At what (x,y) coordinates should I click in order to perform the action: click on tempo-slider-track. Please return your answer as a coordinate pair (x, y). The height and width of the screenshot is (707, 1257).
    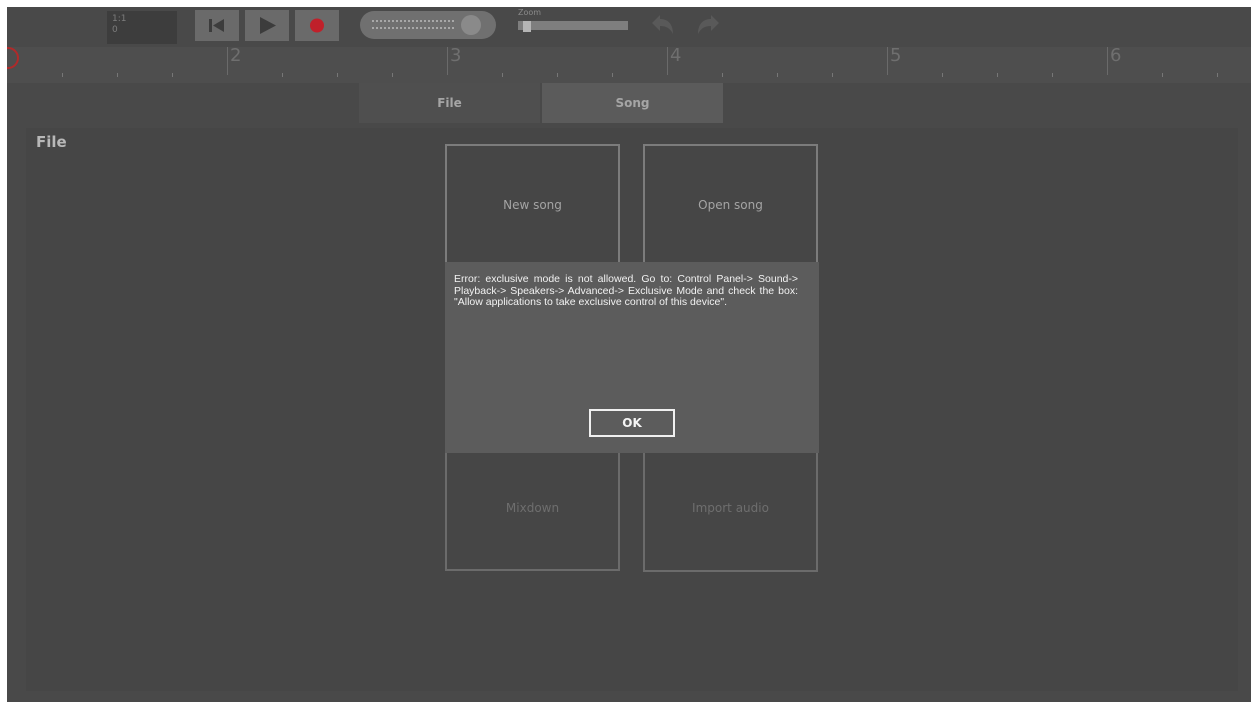
    Looking at the image, I should click on (413, 24).